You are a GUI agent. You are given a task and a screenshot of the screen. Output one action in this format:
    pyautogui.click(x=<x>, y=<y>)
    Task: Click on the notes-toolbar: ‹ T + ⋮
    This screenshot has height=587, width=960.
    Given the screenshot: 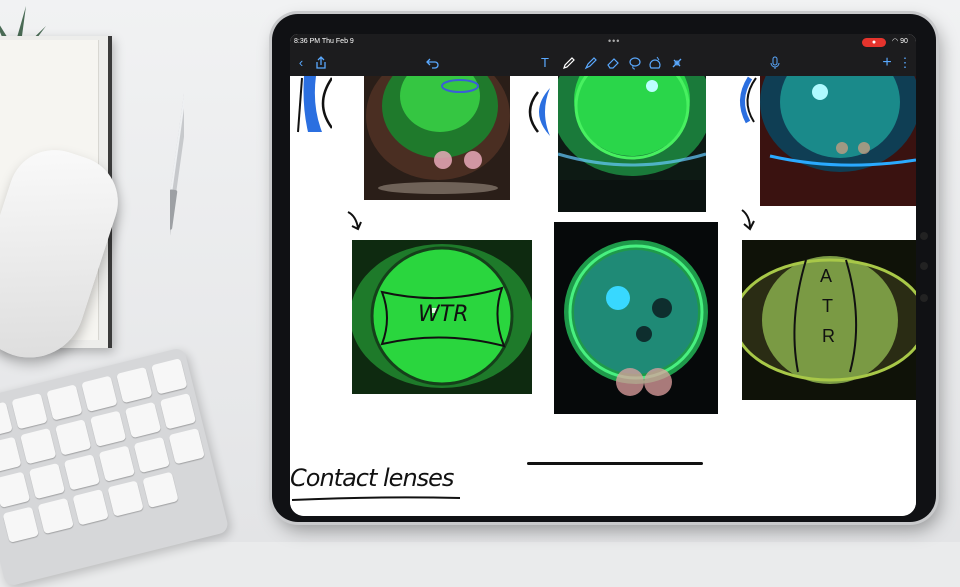 What is the action you would take?
    pyautogui.click(x=603, y=64)
    